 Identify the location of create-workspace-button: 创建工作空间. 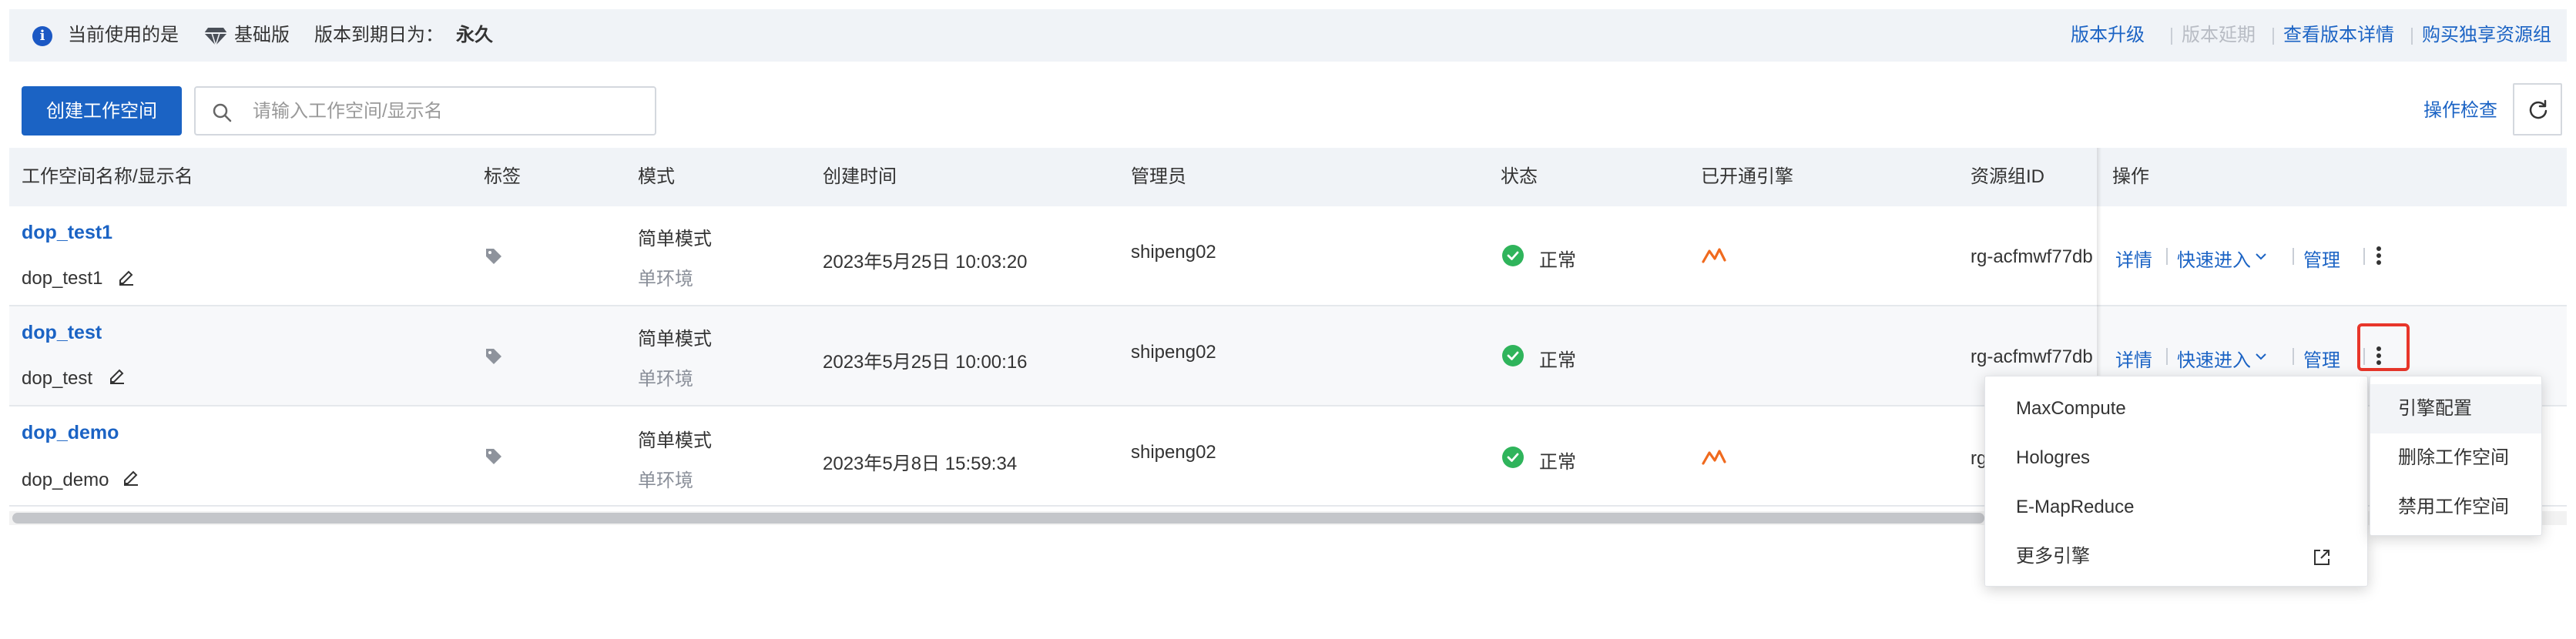
(102, 110).